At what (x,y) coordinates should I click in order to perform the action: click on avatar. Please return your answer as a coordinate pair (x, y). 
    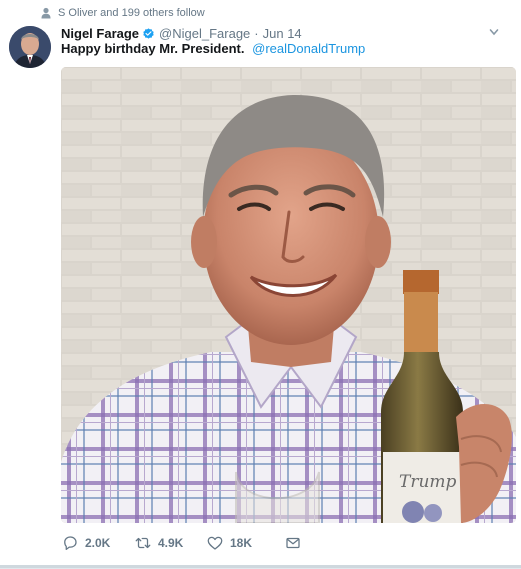
    Looking at the image, I should click on (30, 47).